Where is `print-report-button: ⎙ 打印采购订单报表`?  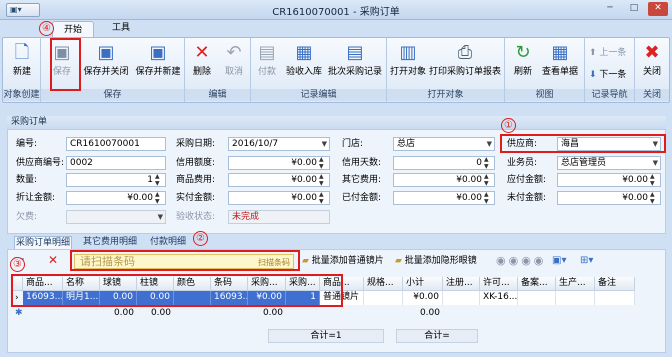 print-report-button: ⎙ 打印采购订单报表 is located at coordinates (465, 60).